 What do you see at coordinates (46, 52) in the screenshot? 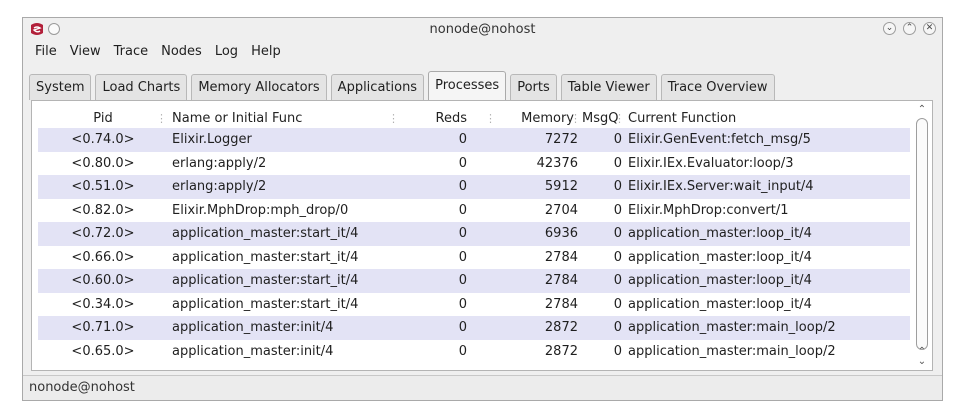
I see `menu-file: File` at bounding box center [46, 52].